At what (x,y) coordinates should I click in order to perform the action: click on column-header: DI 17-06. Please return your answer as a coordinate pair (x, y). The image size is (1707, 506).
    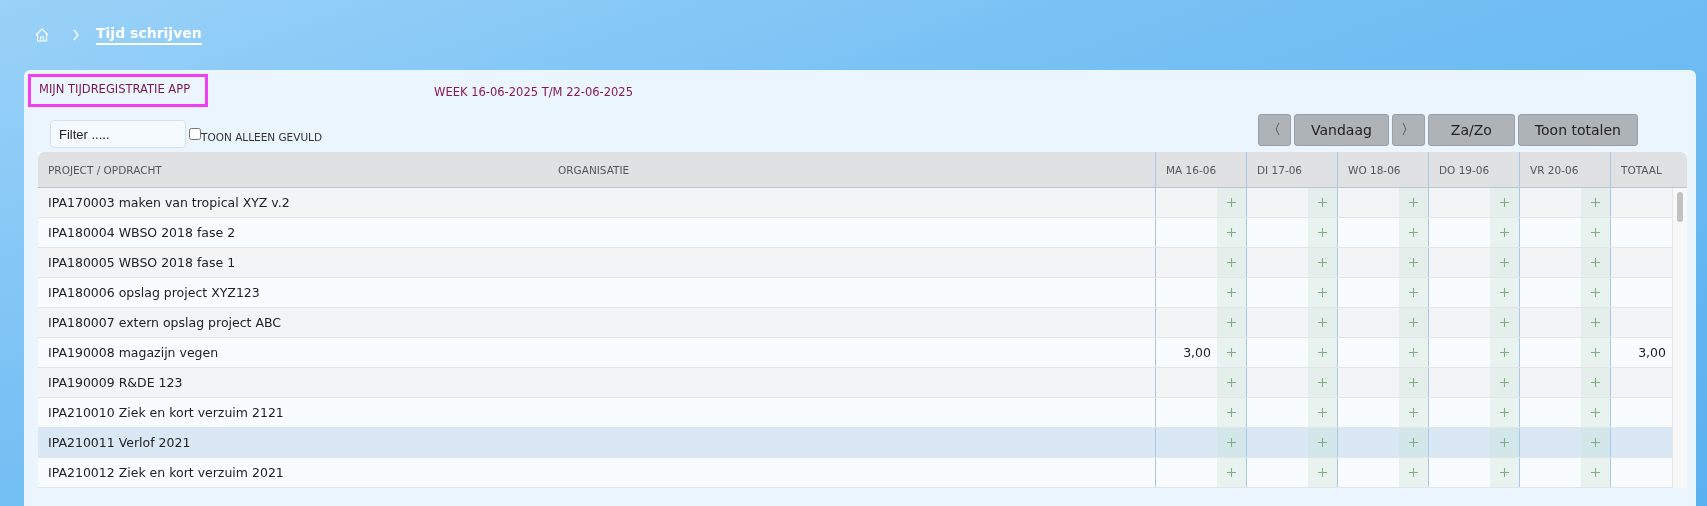
    Looking at the image, I should click on (1291, 169).